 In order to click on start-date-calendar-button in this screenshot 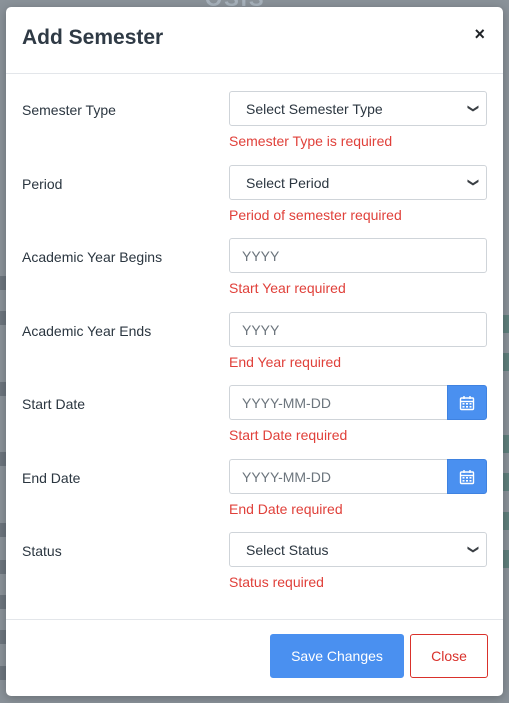, I will do `click(467, 402)`.